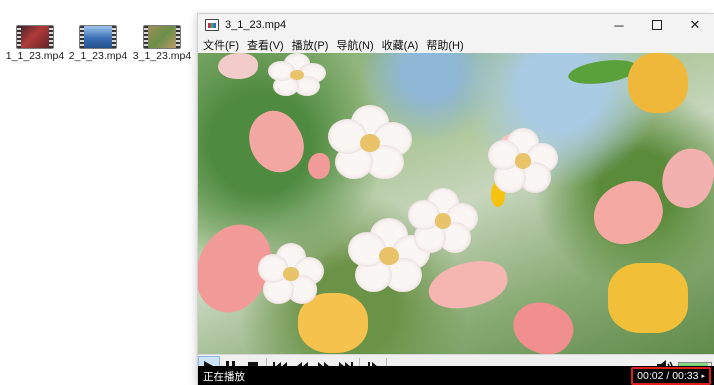  Describe the element at coordinates (619, 25) in the screenshot. I see `minimize-button: ─` at that location.